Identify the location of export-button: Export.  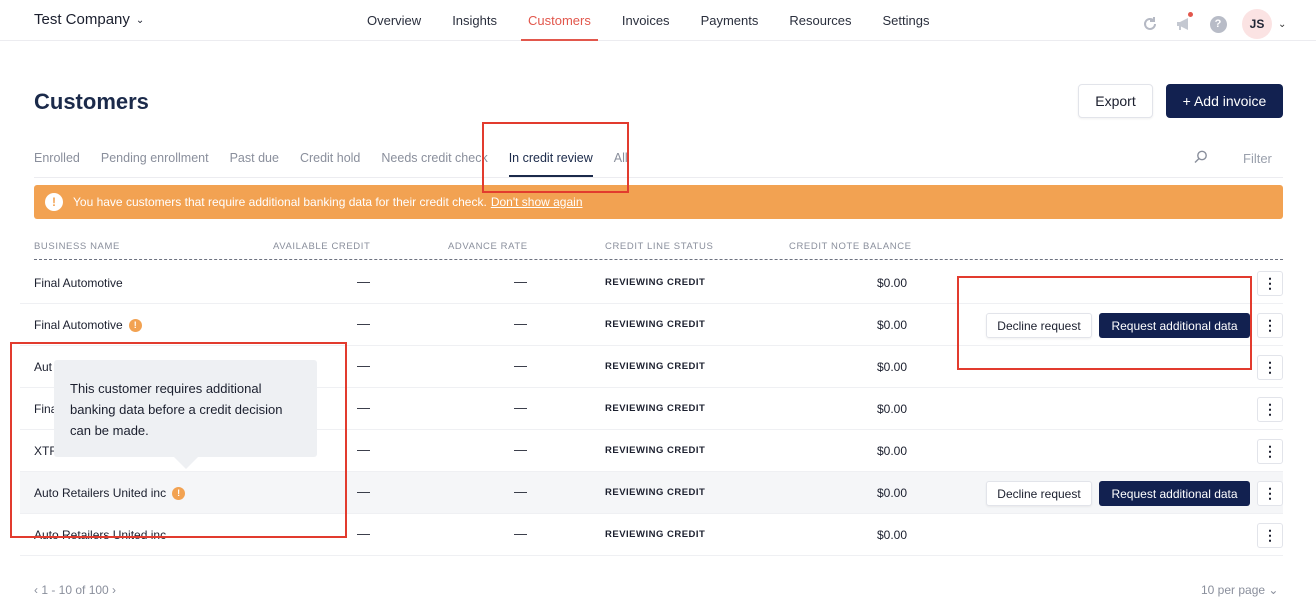
(1115, 101).